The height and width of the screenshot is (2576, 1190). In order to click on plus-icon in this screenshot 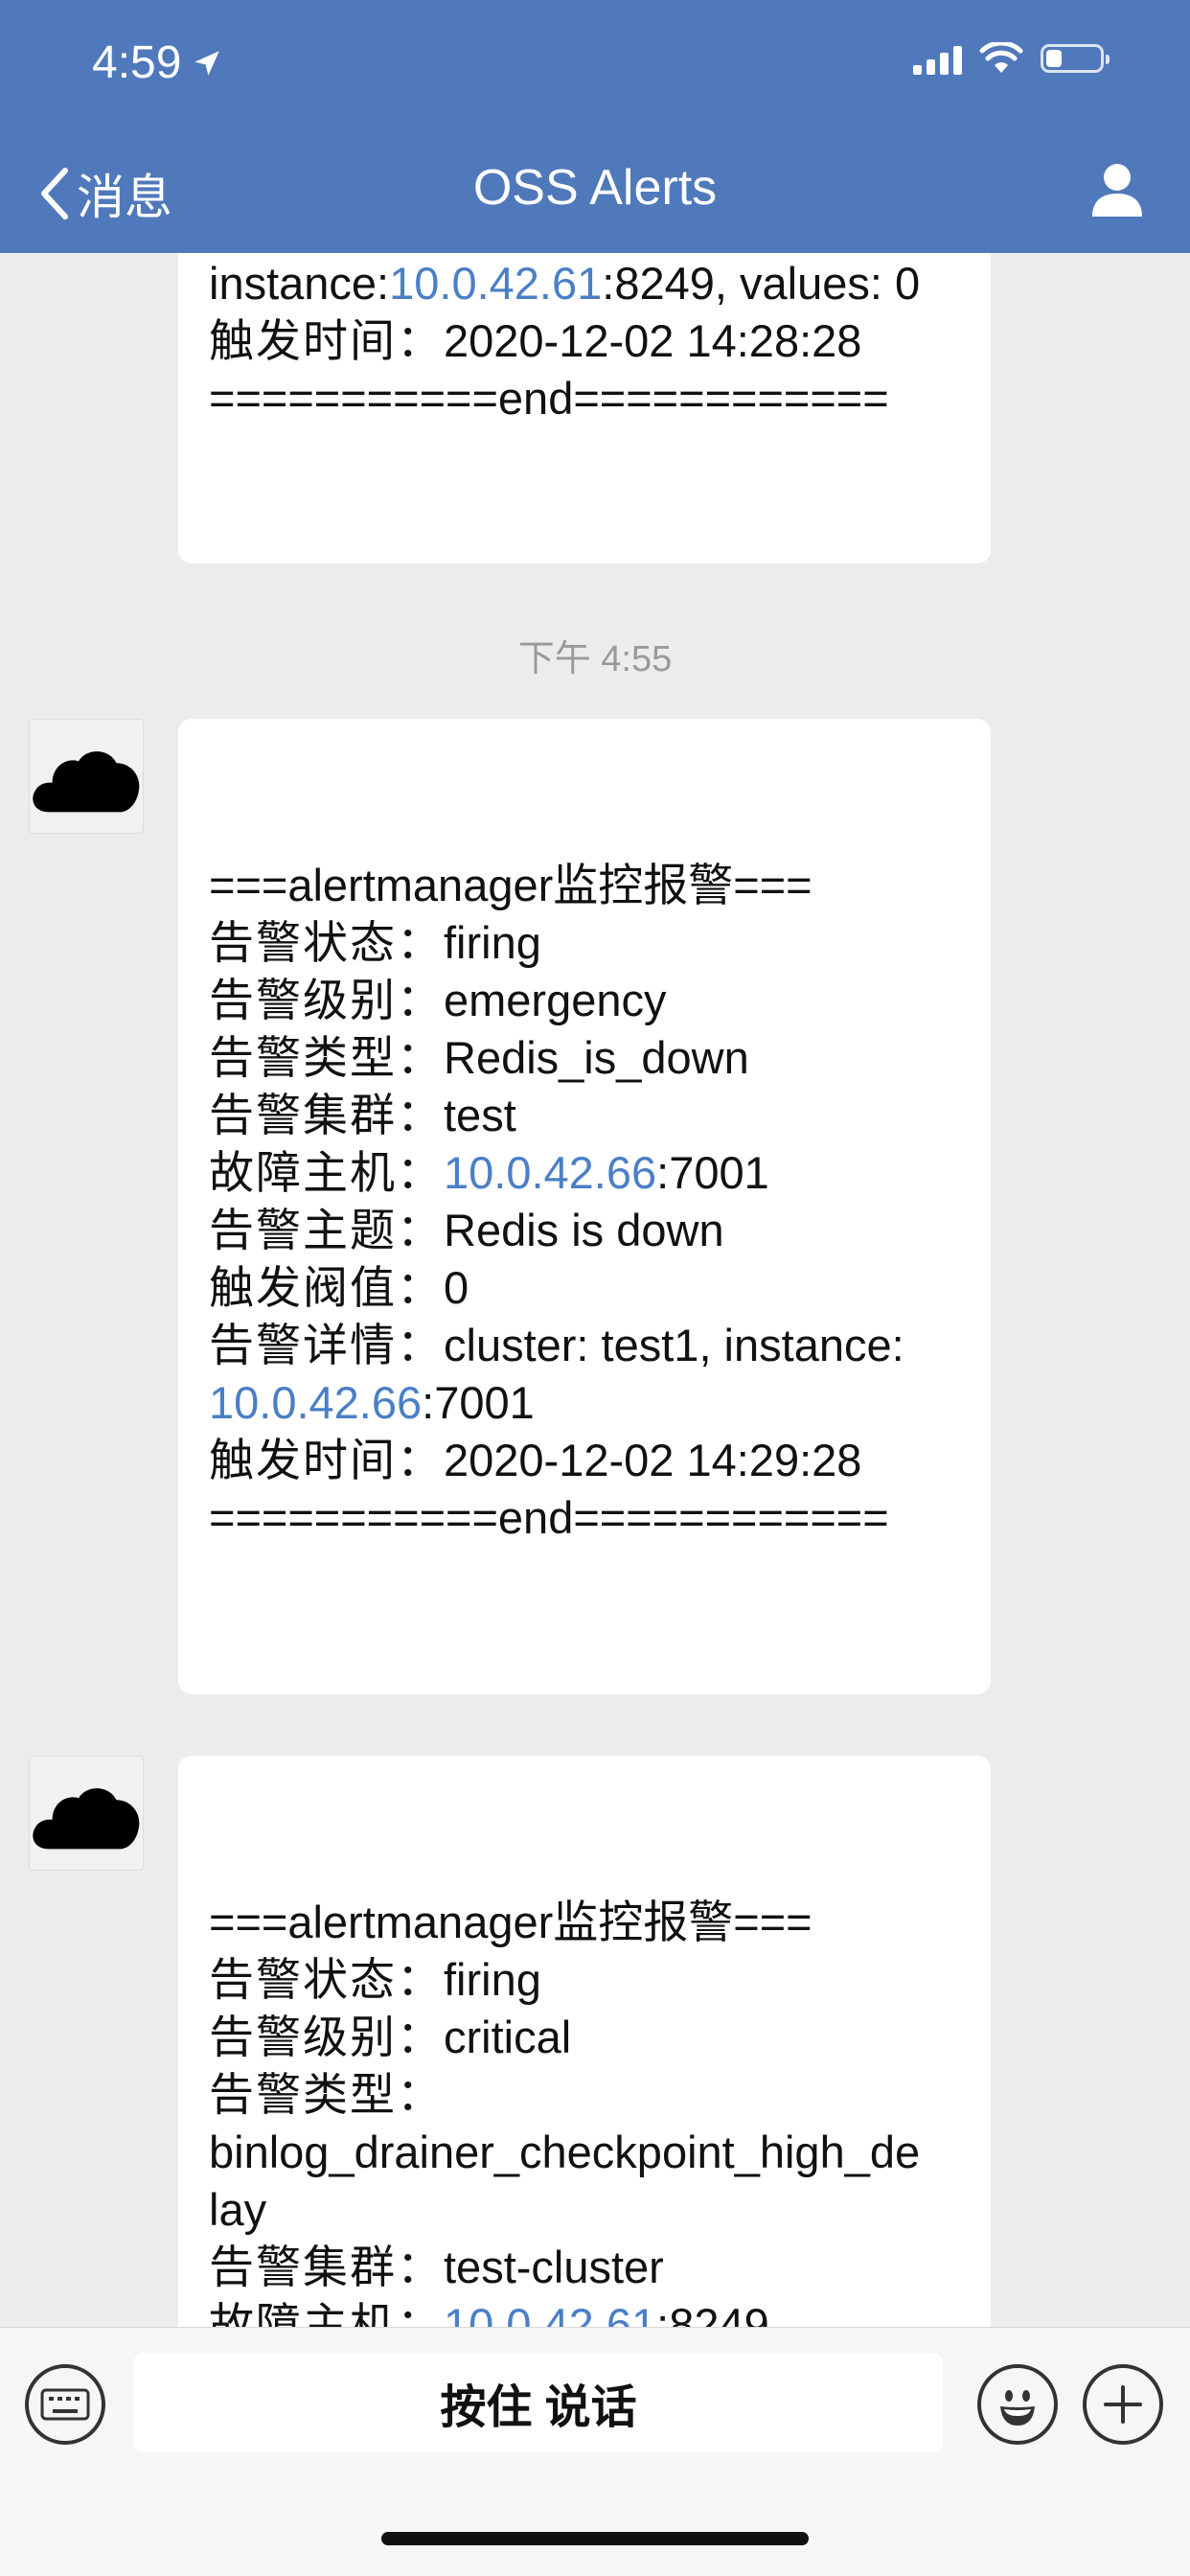, I will do `click(1123, 2404)`.